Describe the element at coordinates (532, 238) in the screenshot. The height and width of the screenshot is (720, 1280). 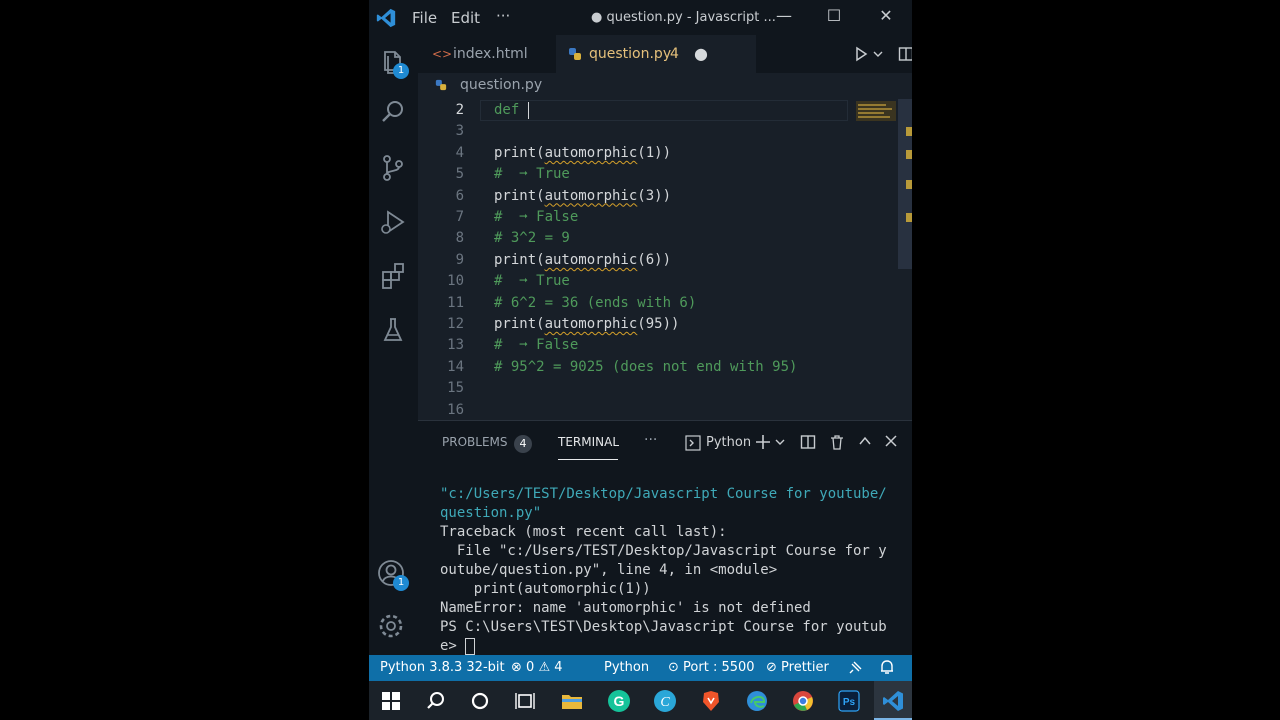
I see `code-text: # 3^2 = 9` at that location.